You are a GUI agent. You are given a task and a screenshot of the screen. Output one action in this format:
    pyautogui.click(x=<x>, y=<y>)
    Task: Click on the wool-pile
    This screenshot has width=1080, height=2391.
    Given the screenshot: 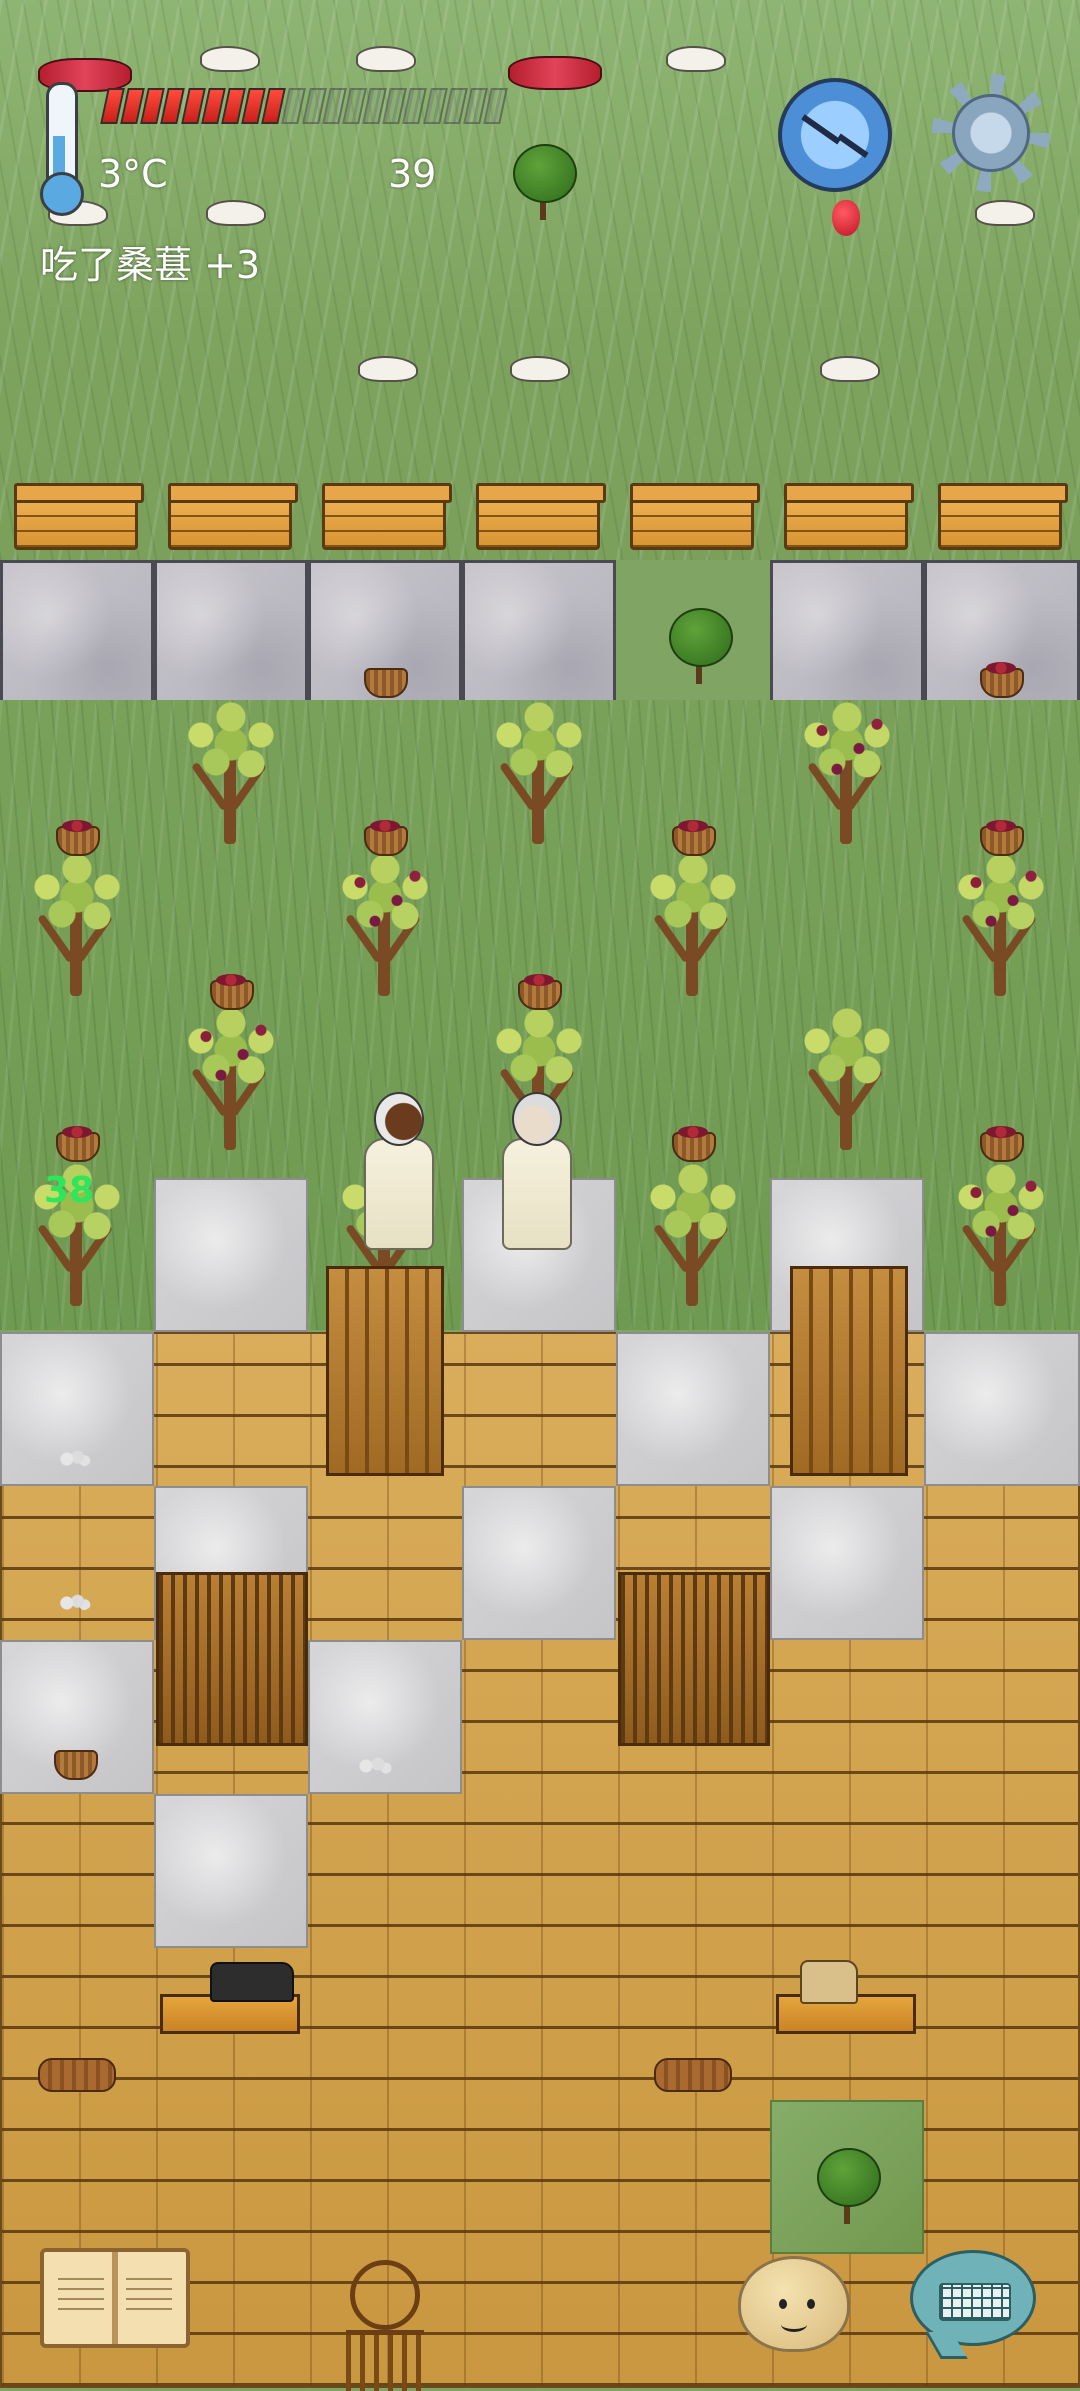 What is the action you would take?
    pyautogui.click(x=374, y=1766)
    